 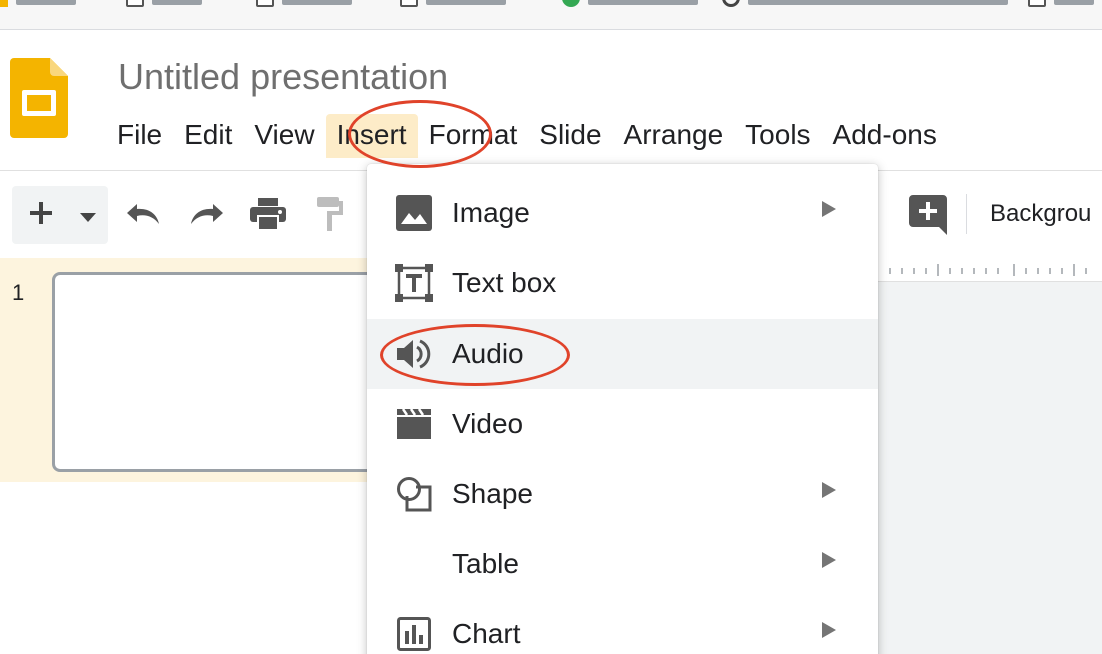 What do you see at coordinates (330, 214) in the screenshot?
I see `paint-format-icon` at bounding box center [330, 214].